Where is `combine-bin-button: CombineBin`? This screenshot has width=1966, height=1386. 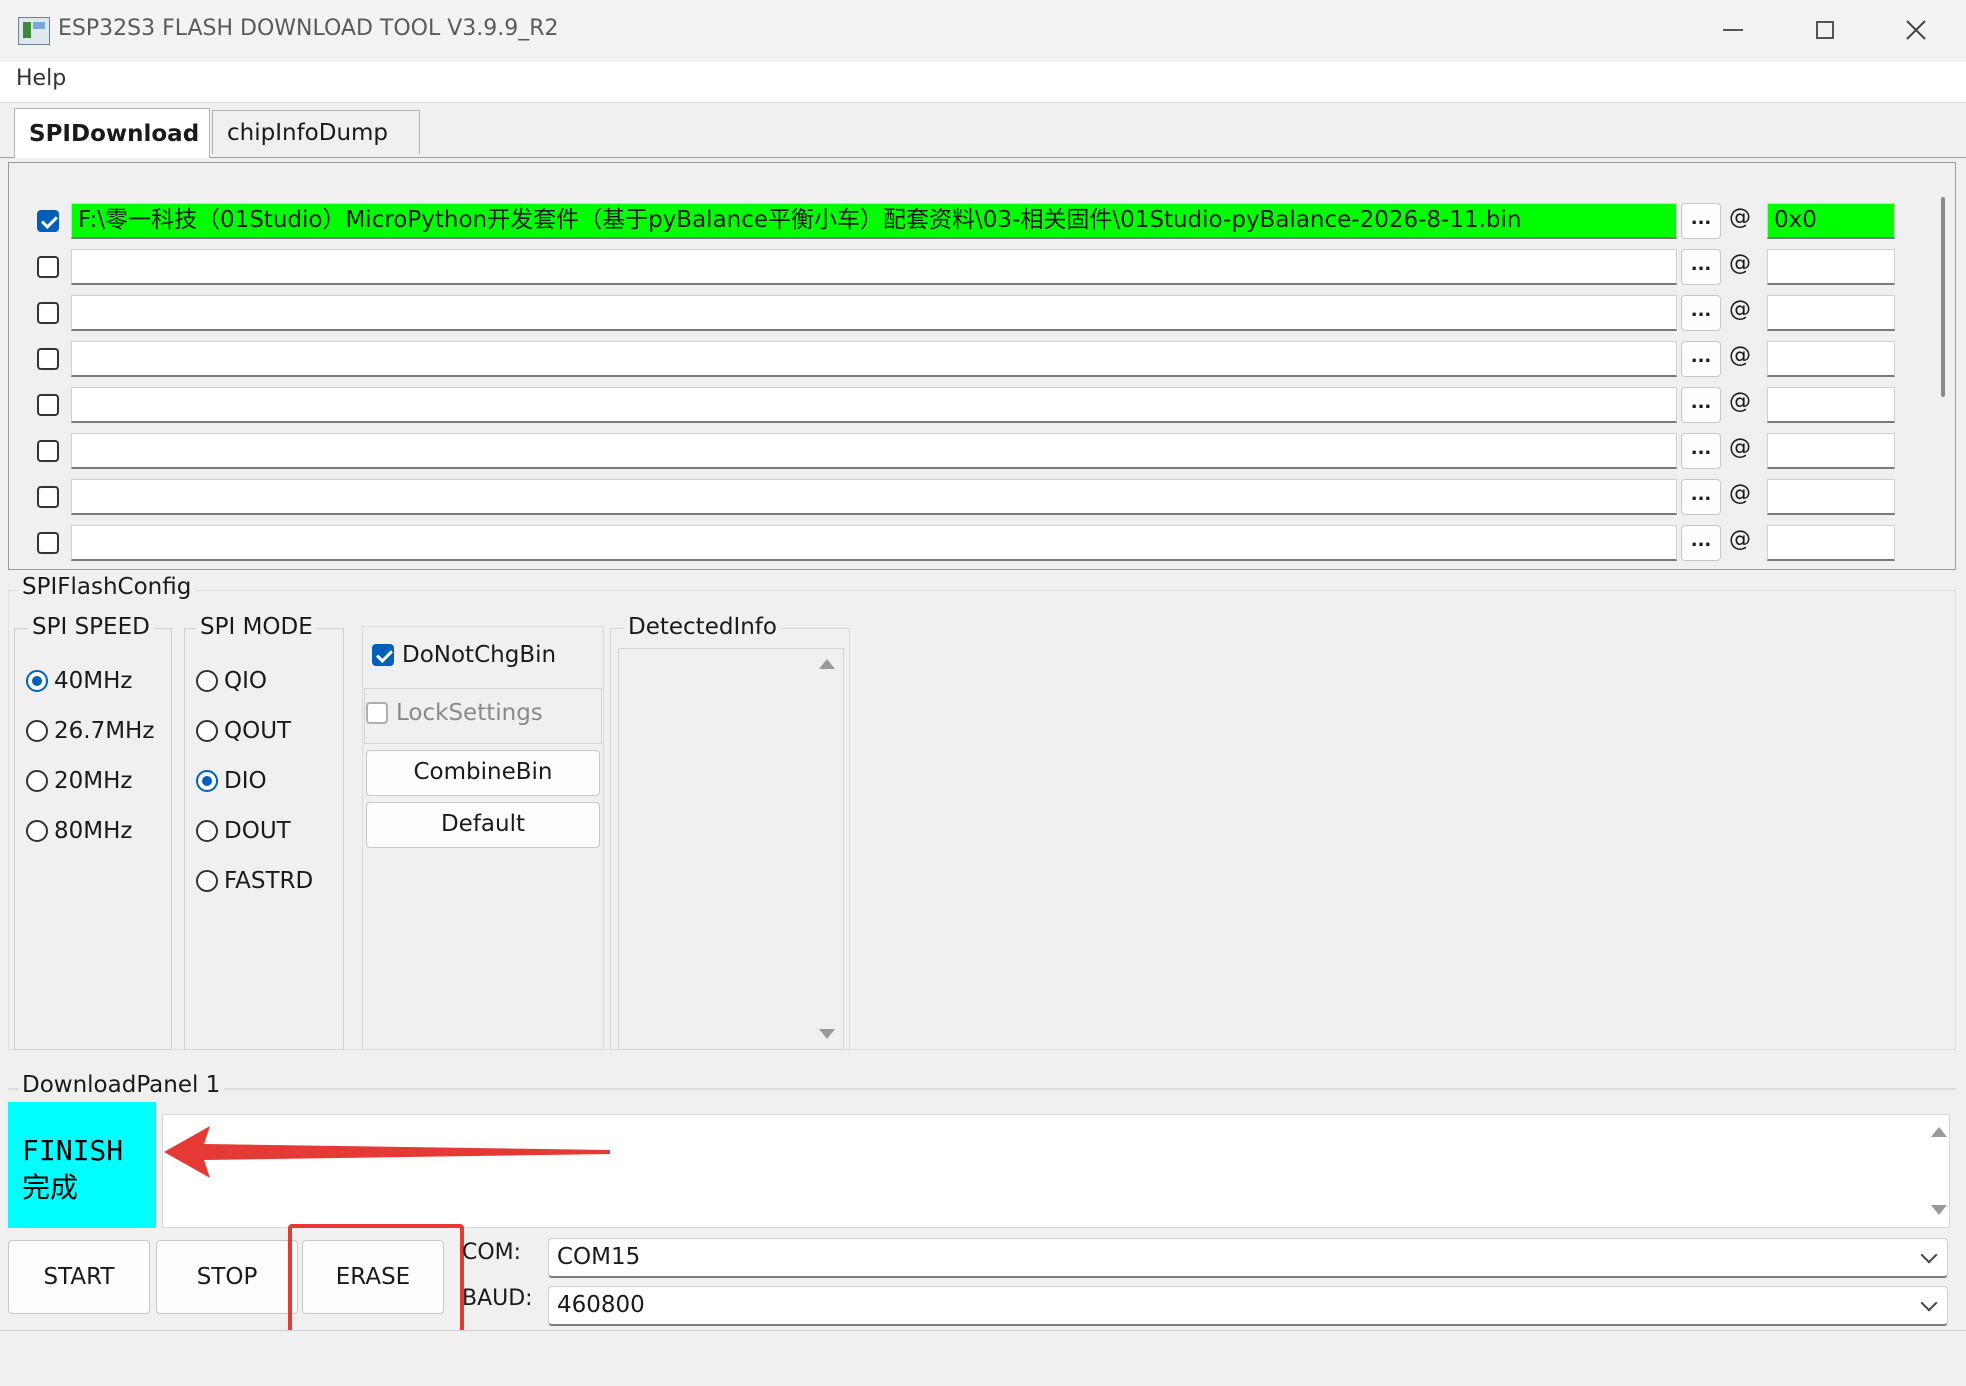
combine-bin-button: CombineBin is located at coordinates (483, 773).